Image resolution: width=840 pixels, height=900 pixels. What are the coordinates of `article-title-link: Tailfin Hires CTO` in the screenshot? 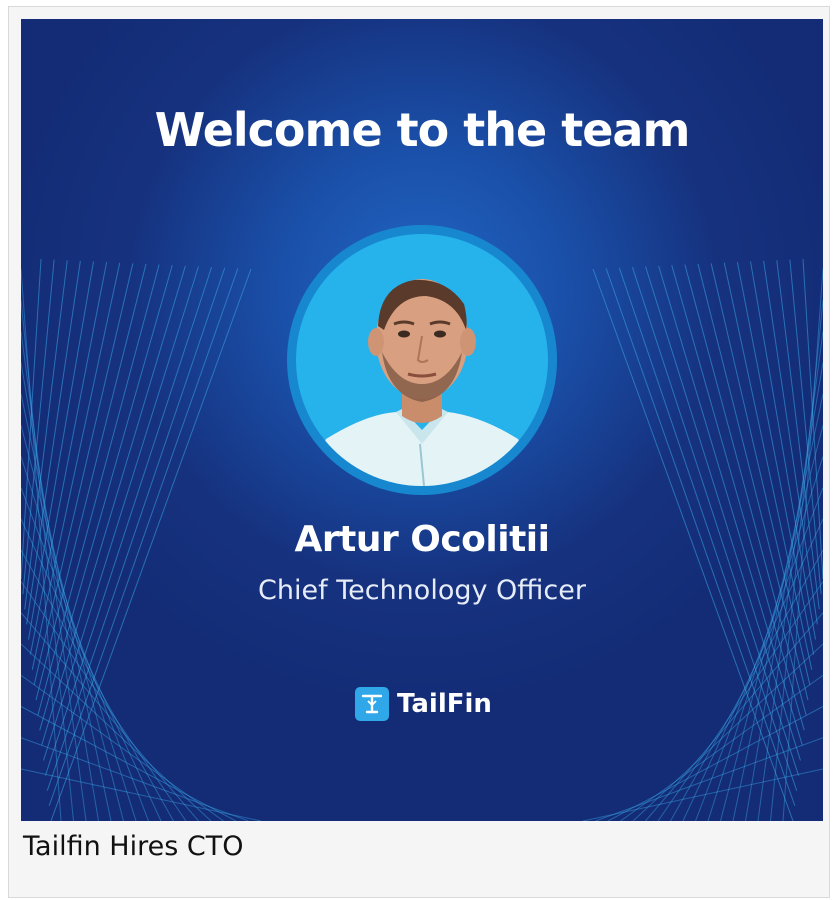 It's located at (133, 846).